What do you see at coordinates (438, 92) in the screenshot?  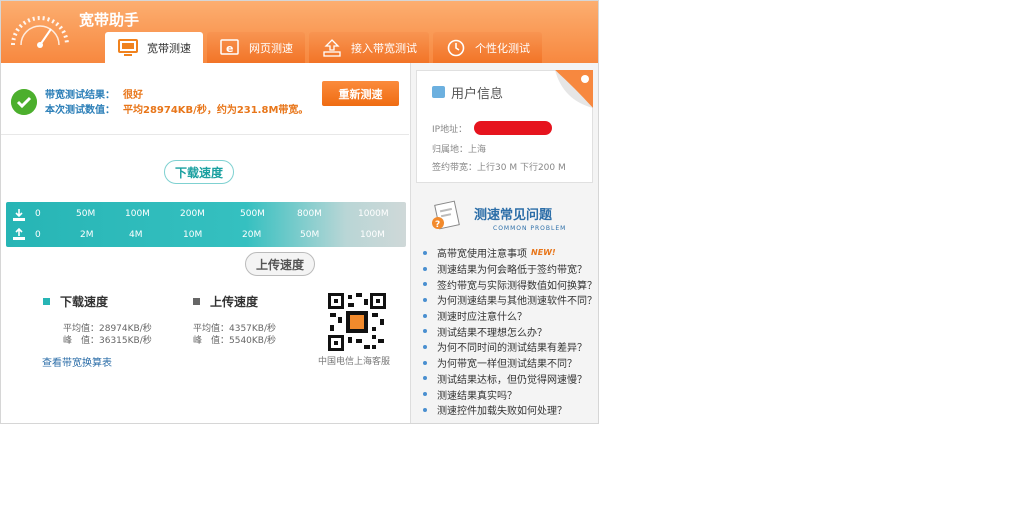 I see `user-info-icon` at bounding box center [438, 92].